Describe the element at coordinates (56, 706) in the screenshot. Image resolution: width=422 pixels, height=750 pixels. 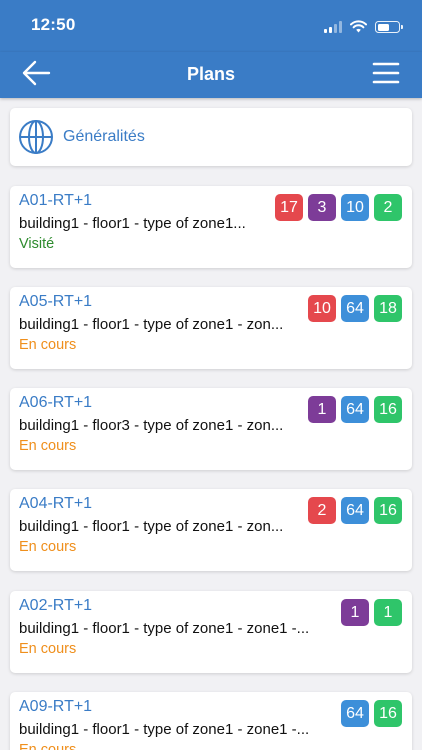
I see `plan-name: A09-RT+1` at that location.